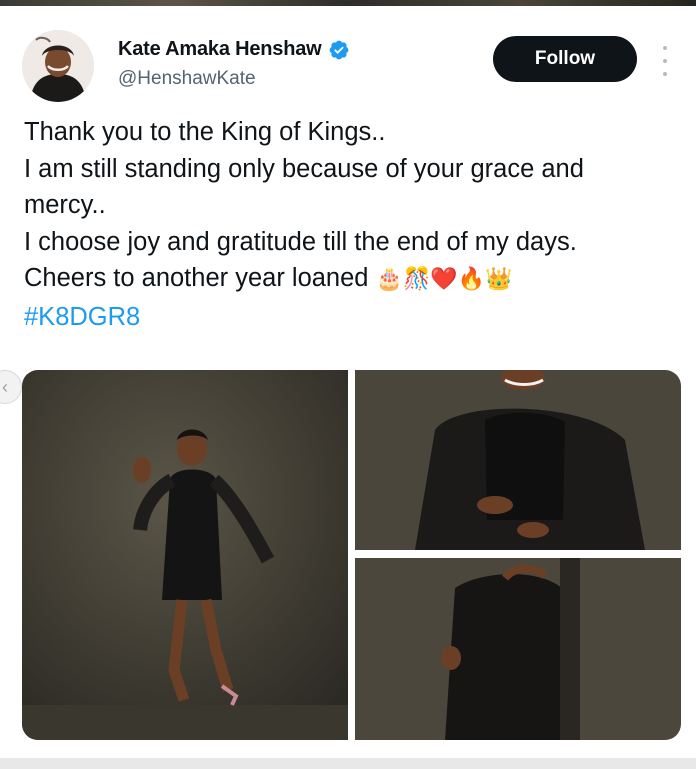  I want to click on follow-button: Follow, so click(565, 59).